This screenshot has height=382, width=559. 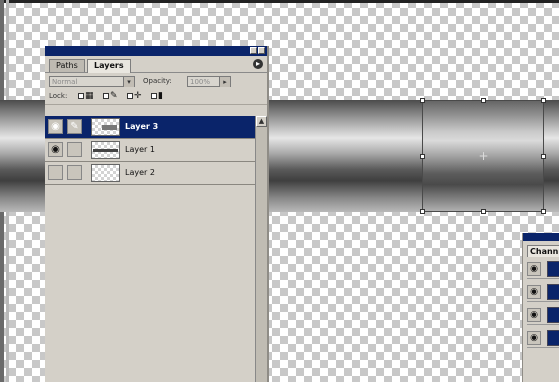 I want to click on lock-row: Lock: ▦ ✎ ✛ ▮, so click(x=156, y=97).